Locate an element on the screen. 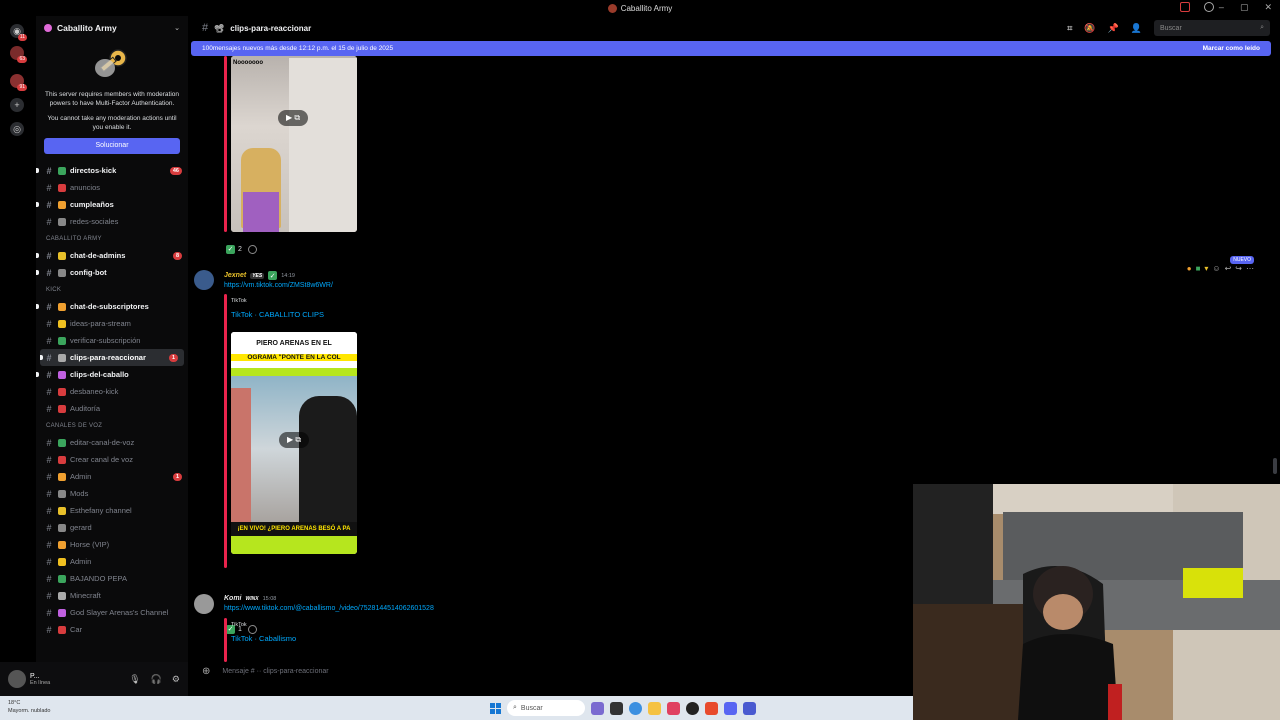  threads-icon: ⌗ is located at coordinates (1069, 28).